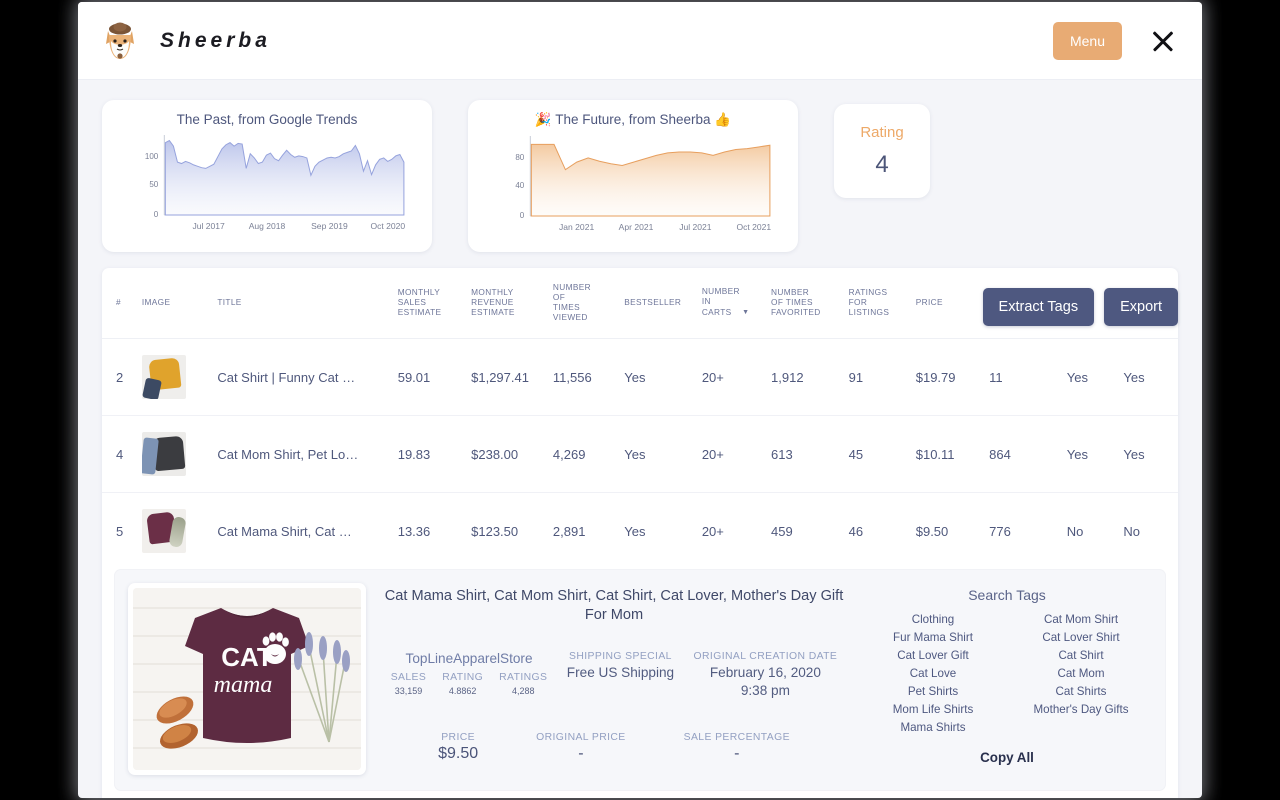 Image resolution: width=1280 pixels, height=800 pixels. What do you see at coordinates (1081, 709) in the screenshot?
I see `search-tag: Mother's Day Gifts` at bounding box center [1081, 709].